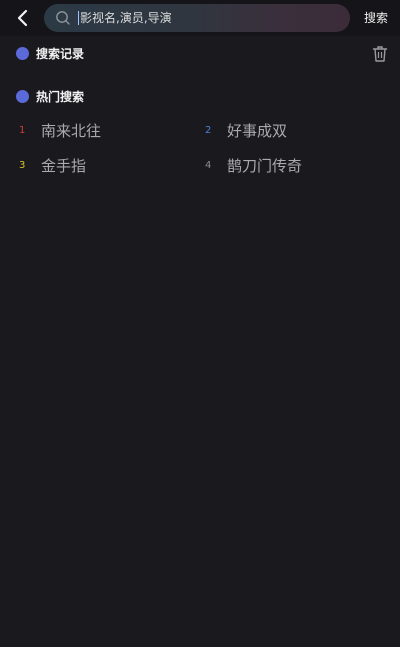  I want to click on text-cursor, so click(78, 18).